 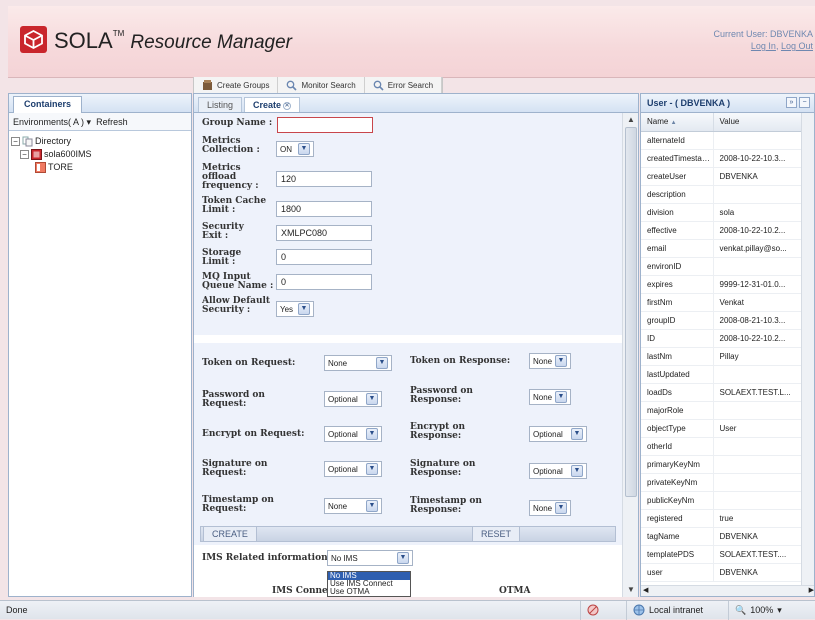 What do you see at coordinates (220, 104) in the screenshot?
I see `tab-listing: Listing` at bounding box center [220, 104].